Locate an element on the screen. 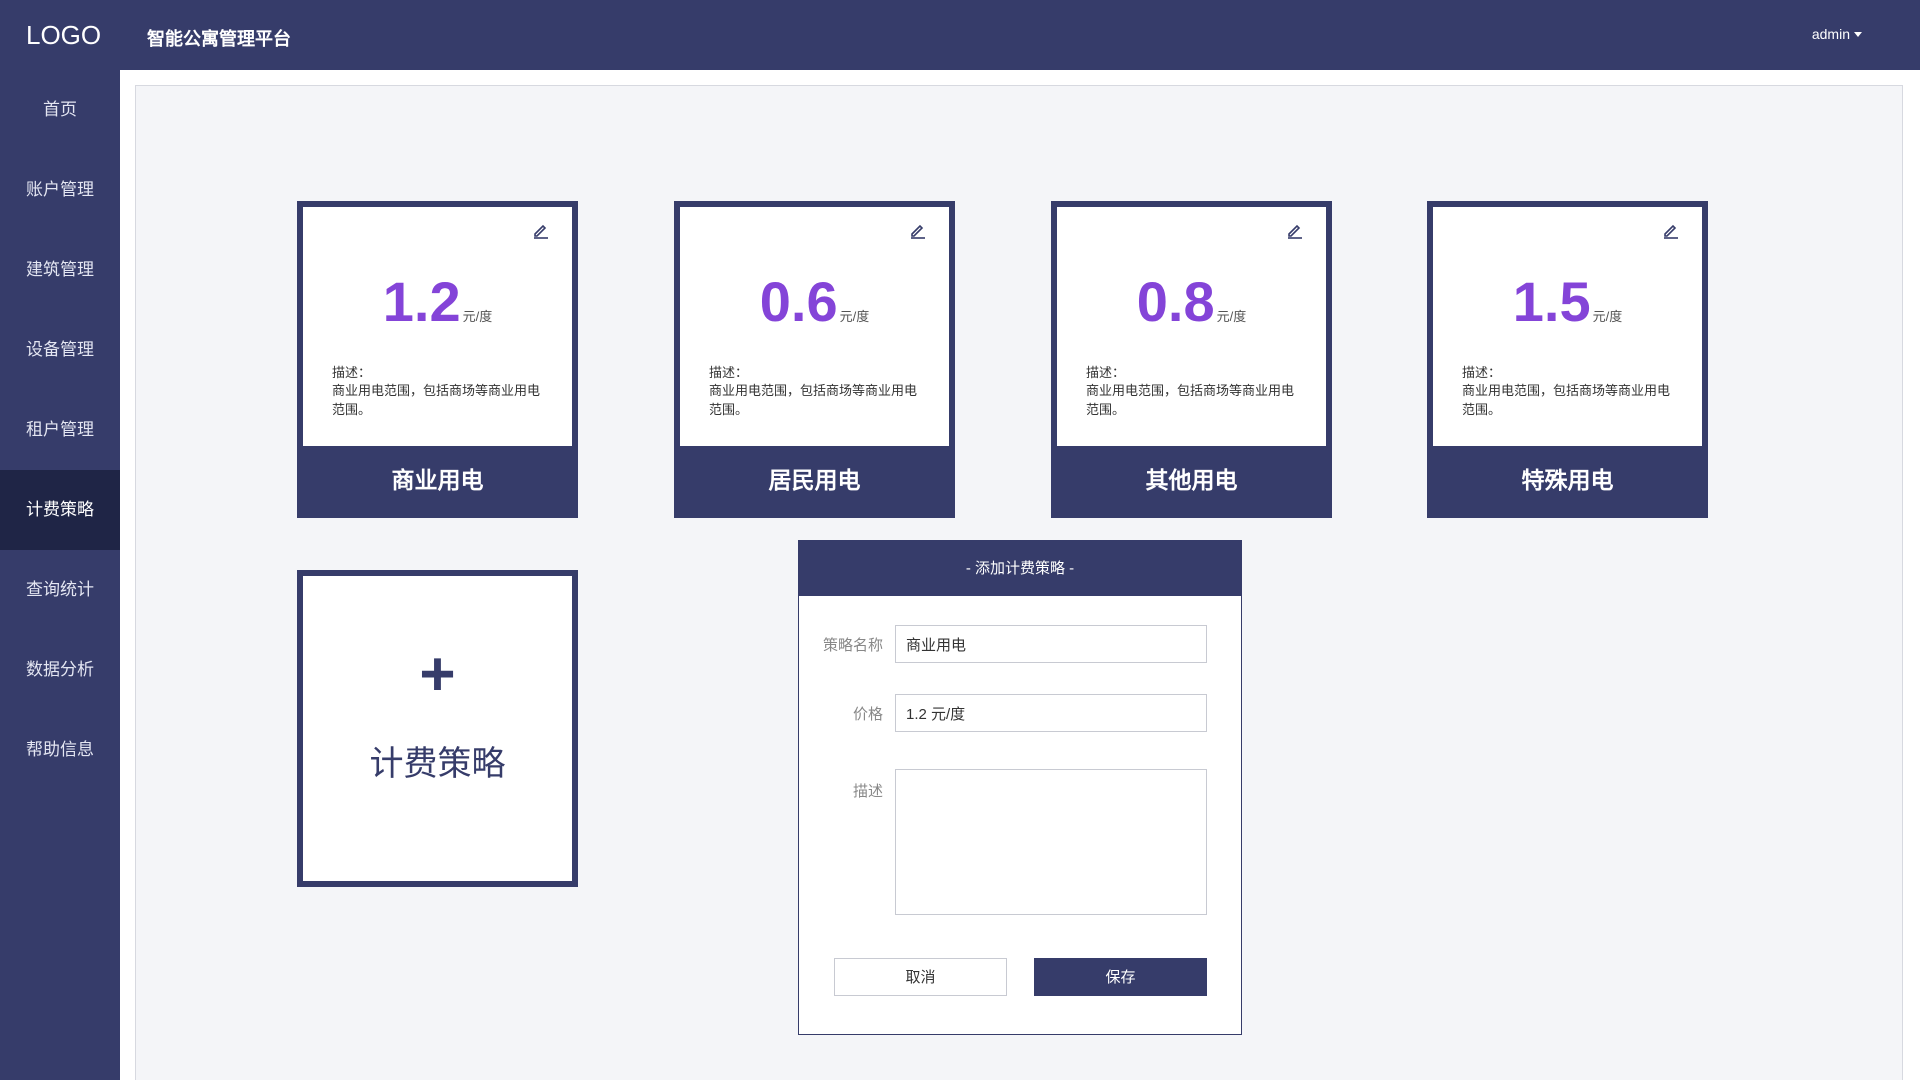  strategy-name: 其他用电 is located at coordinates (1191, 480).